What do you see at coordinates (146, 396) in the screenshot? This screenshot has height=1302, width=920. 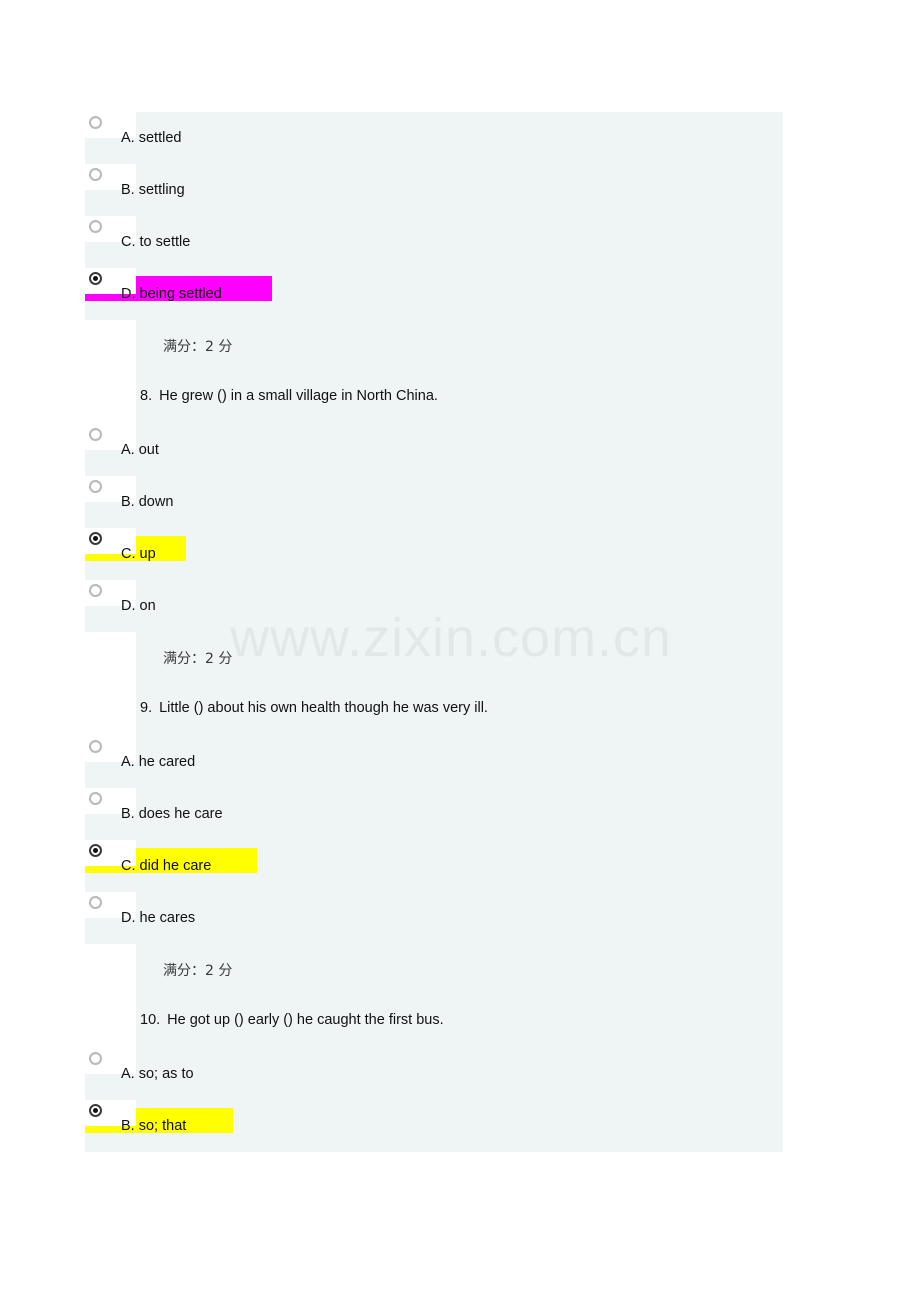 I see `question-number: 8.` at bounding box center [146, 396].